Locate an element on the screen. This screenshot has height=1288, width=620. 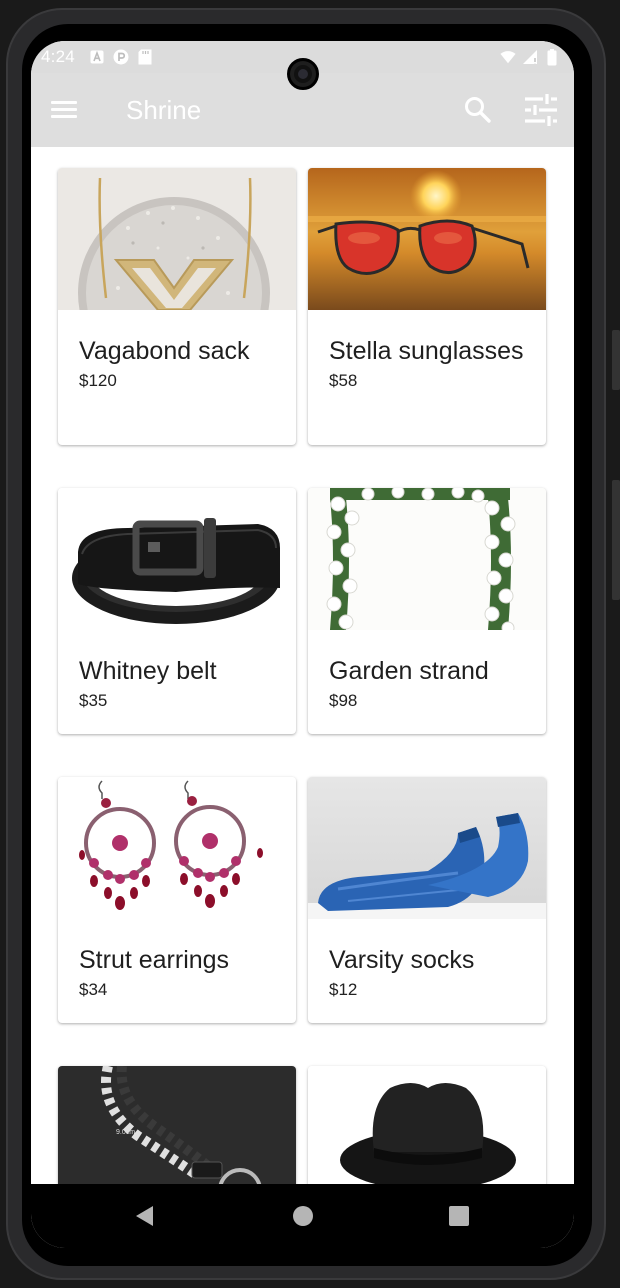
product-price: $34 is located at coordinates (93, 989).